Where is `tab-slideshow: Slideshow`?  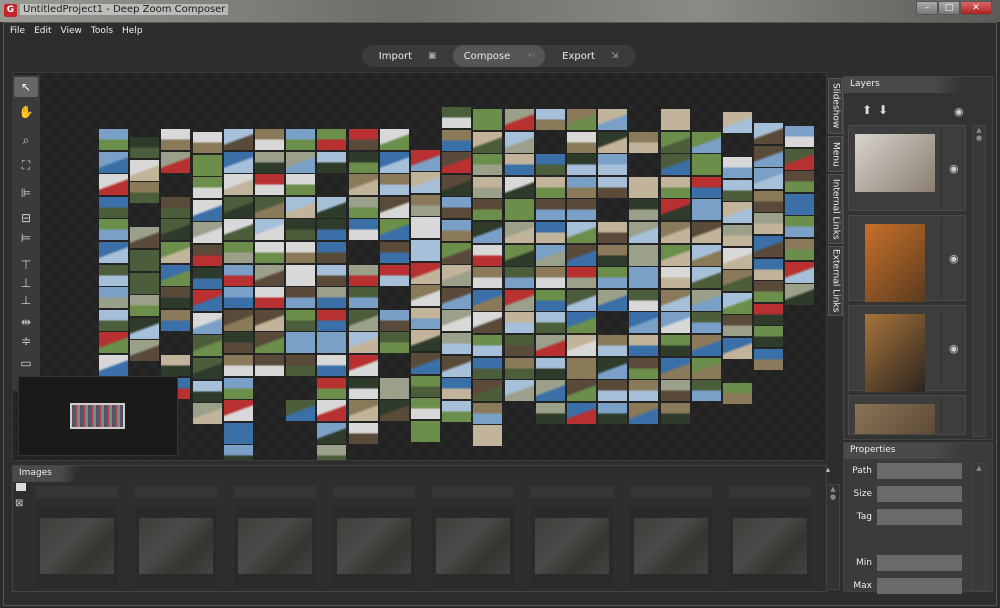
tab-slideshow: Slideshow is located at coordinates (835, 106).